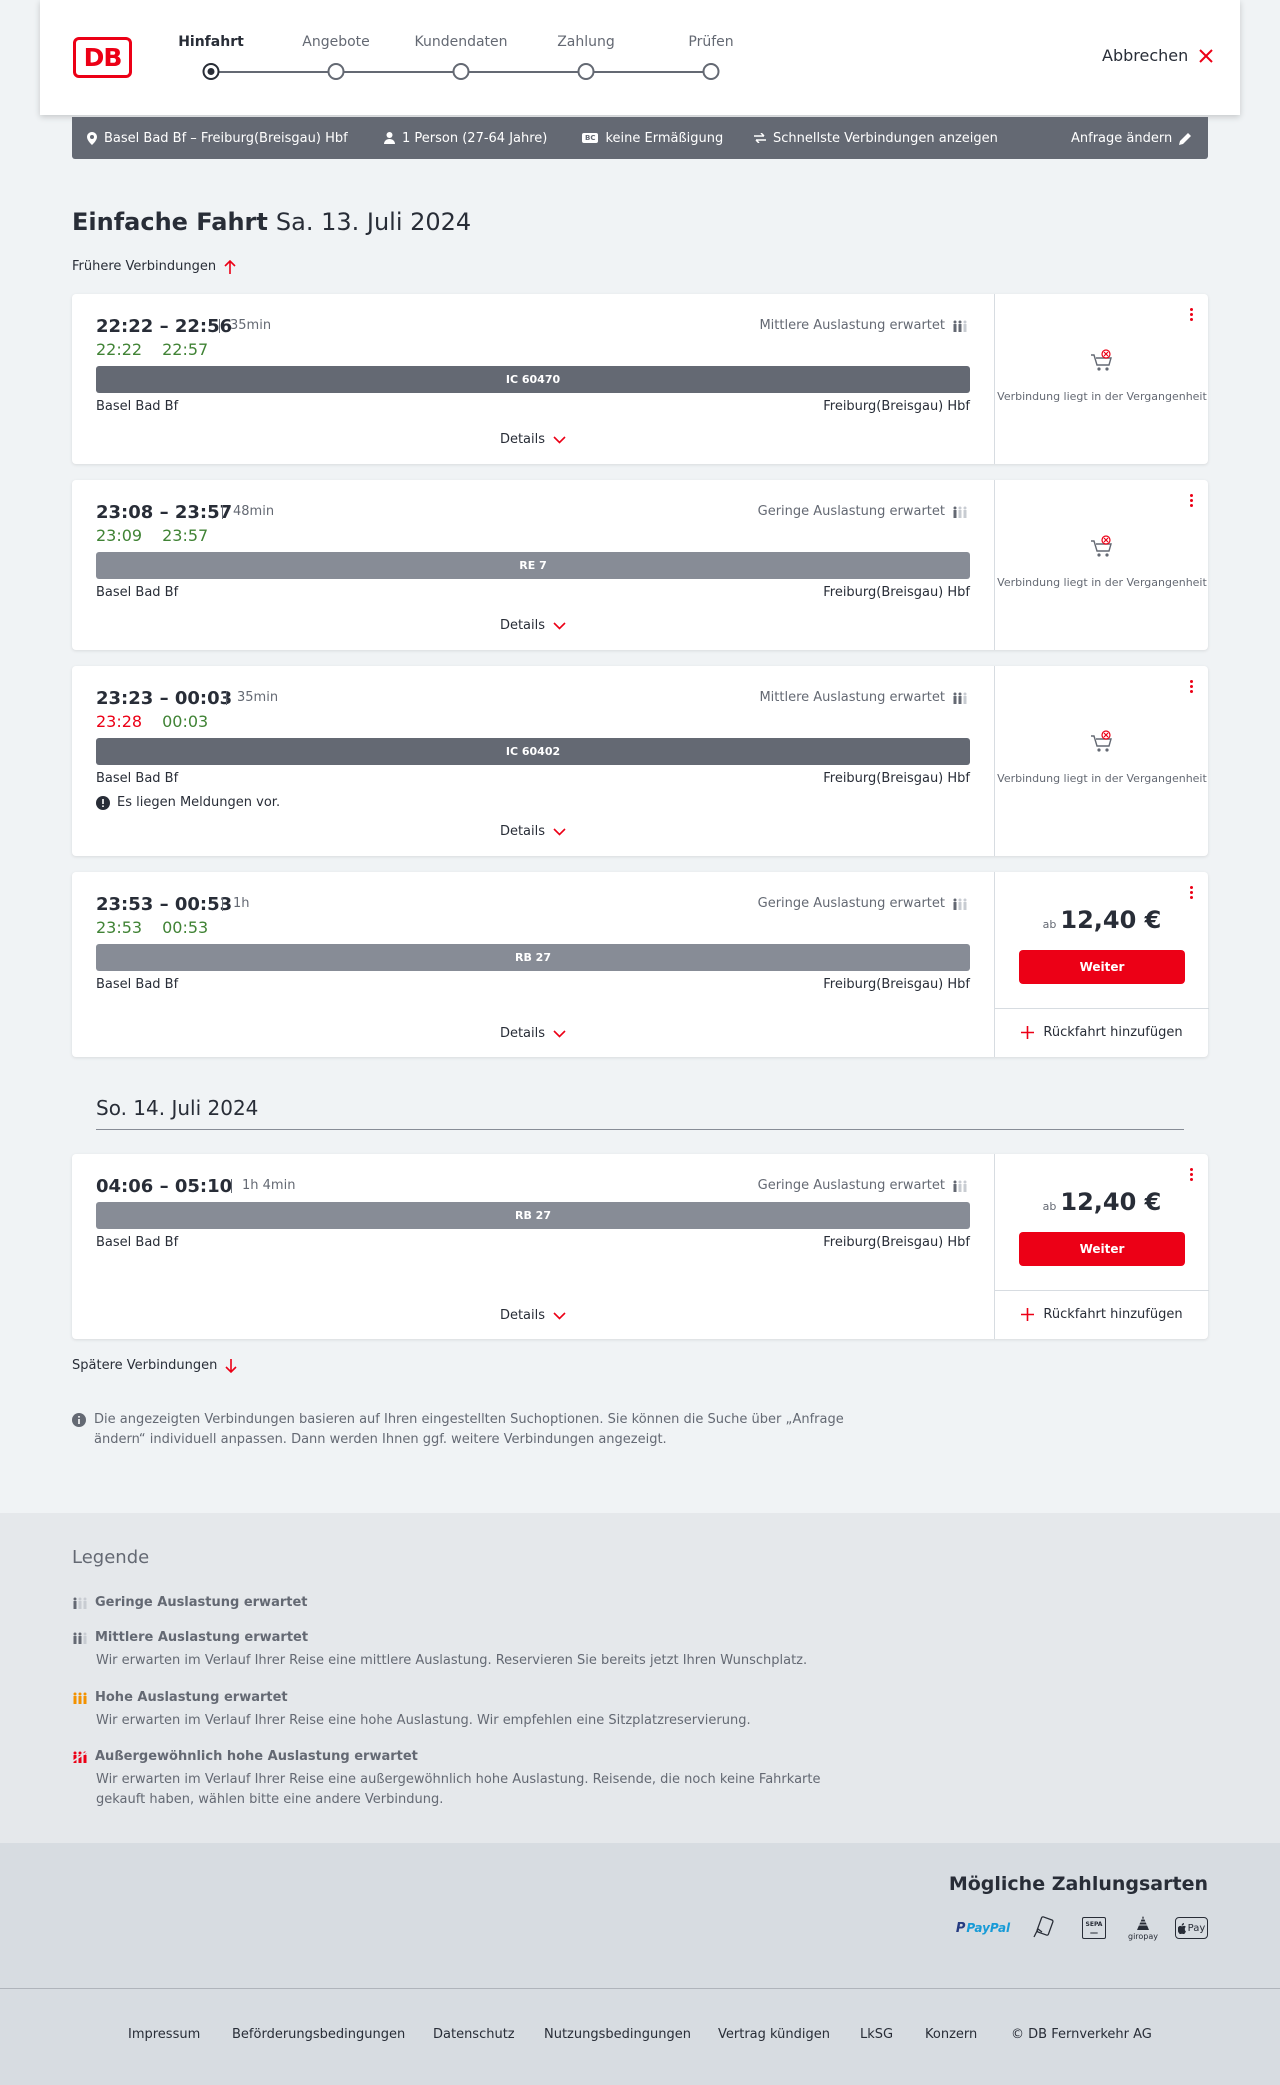  Describe the element at coordinates (231, 1365) in the screenshot. I see `arrow-down-icon` at that location.